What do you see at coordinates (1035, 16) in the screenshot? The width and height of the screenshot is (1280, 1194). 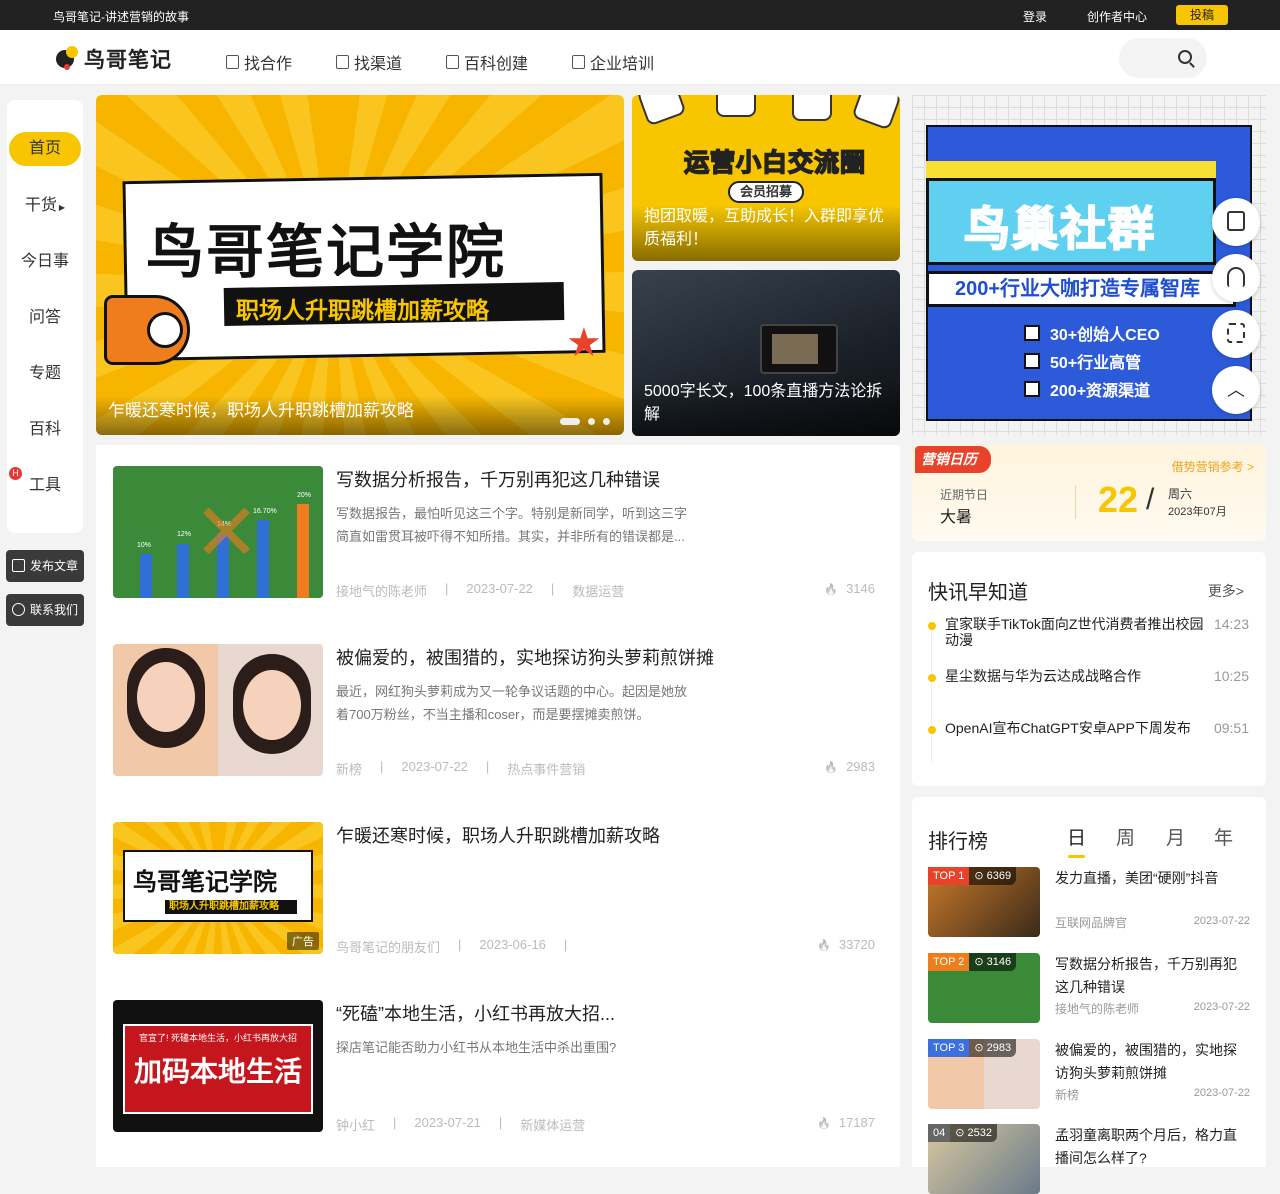 I see `login-link: 登录` at bounding box center [1035, 16].